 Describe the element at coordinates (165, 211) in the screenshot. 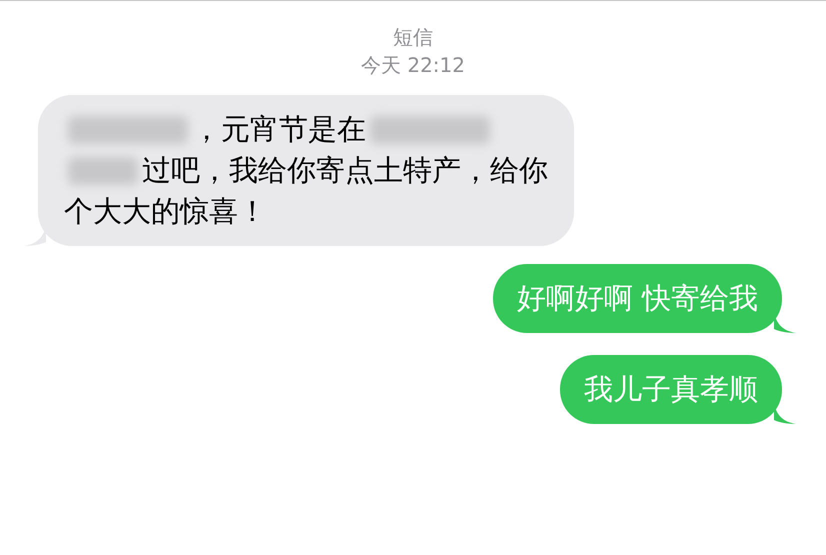

I see `message-text: 个大大的惊喜！` at that location.